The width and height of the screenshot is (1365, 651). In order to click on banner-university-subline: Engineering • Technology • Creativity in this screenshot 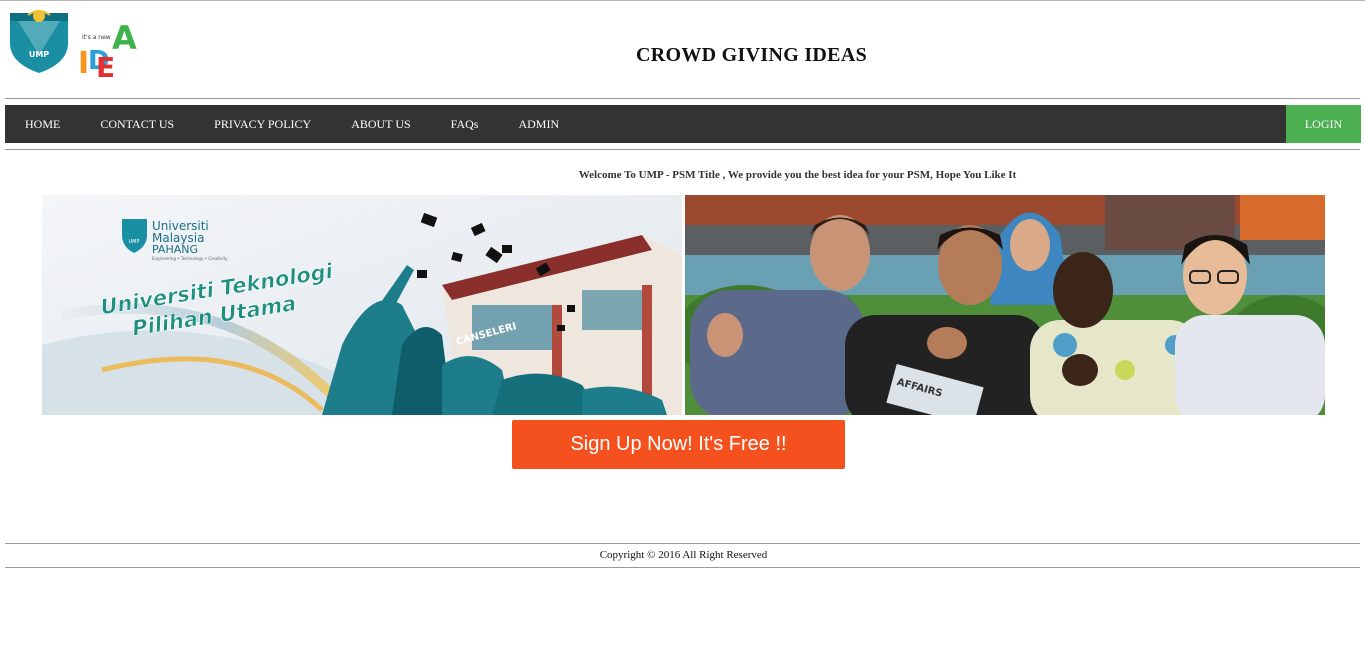, I will do `click(190, 258)`.